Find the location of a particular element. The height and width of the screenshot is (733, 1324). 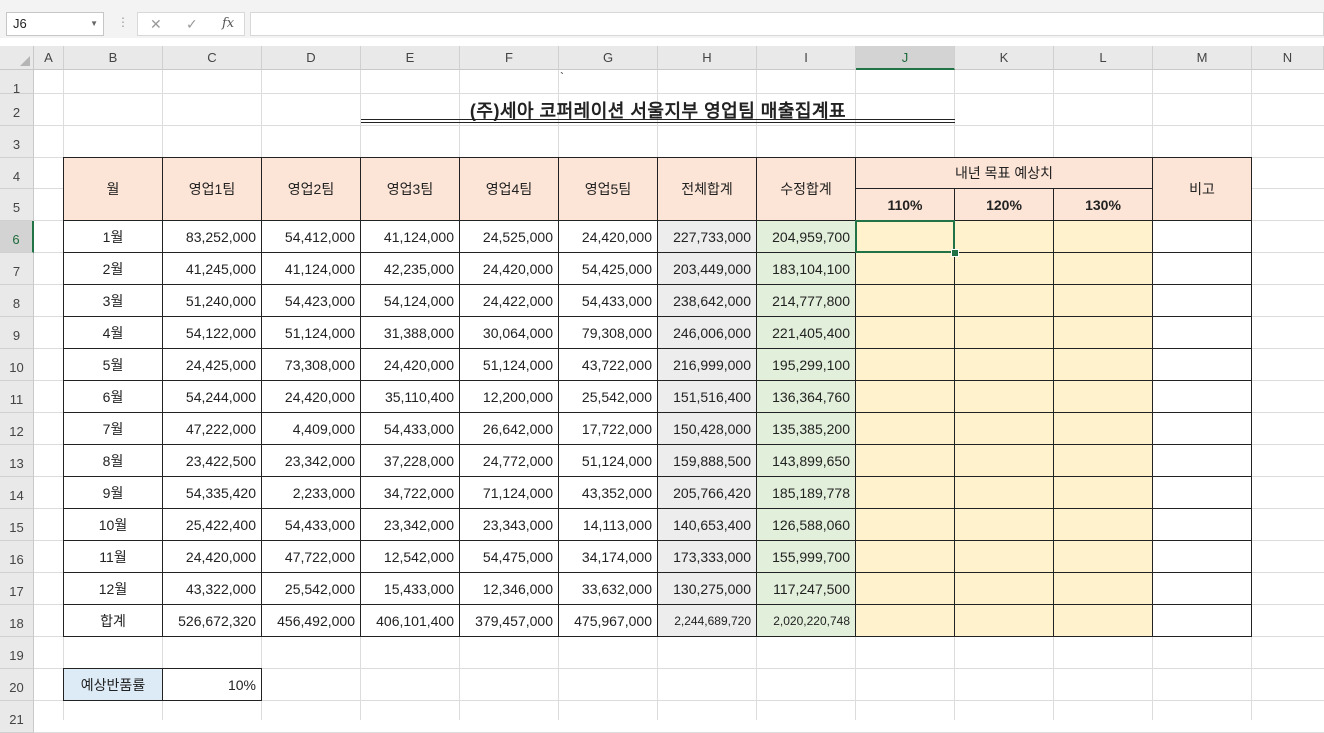

total-cell: 151,516,400 is located at coordinates (707, 397).